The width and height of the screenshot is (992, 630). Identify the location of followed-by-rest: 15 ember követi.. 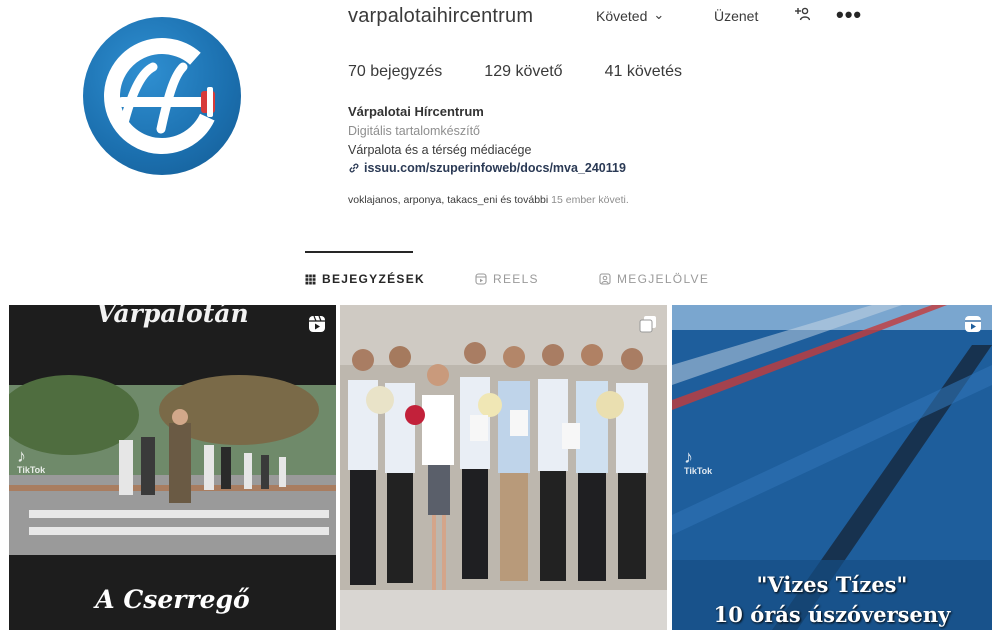
(590, 200).